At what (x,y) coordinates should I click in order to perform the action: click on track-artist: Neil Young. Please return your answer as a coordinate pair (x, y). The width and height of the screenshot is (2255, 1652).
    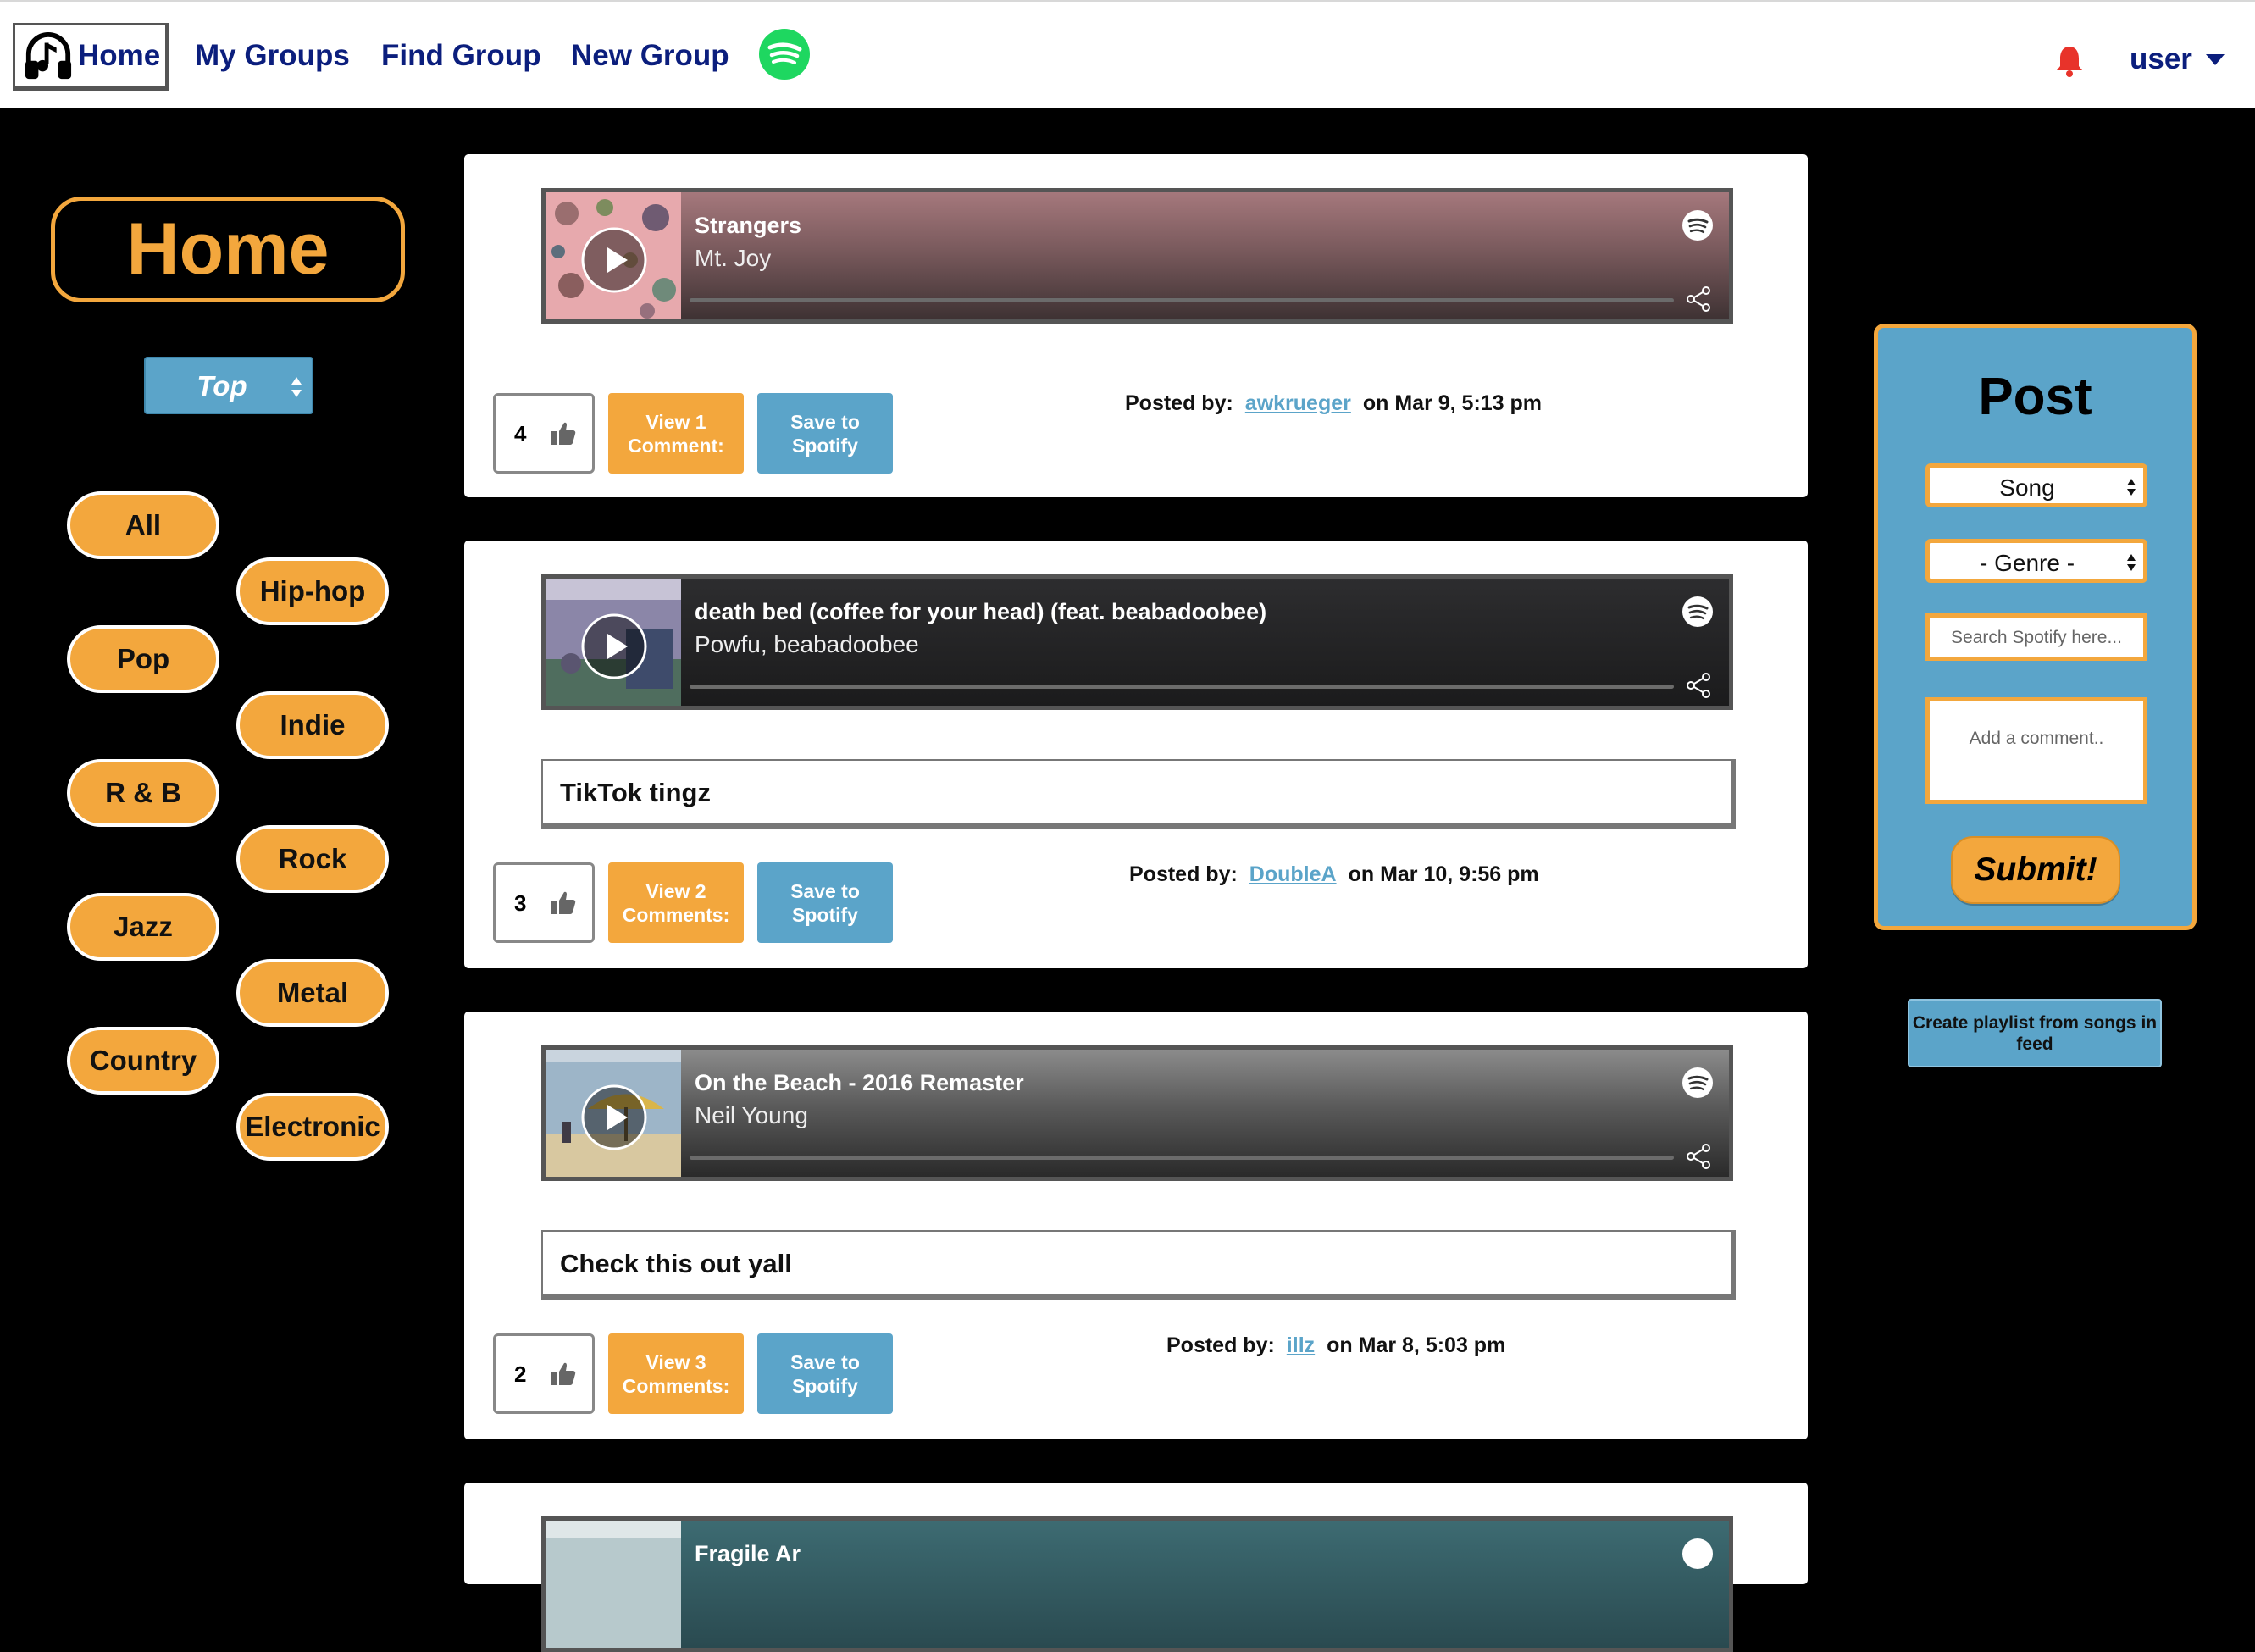
    Looking at the image, I should click on (751, 1115).